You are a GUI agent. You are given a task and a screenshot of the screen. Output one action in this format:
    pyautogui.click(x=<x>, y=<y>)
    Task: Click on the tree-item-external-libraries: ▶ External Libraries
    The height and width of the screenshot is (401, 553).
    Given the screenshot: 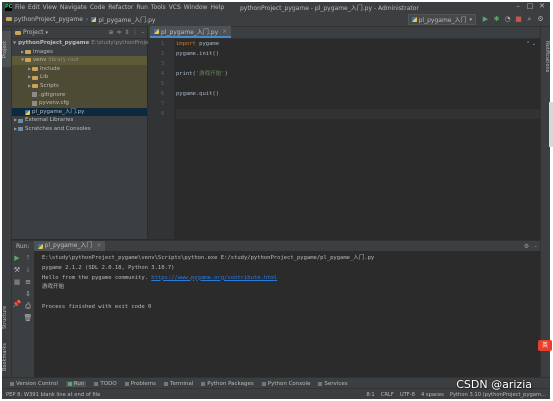 What is the action you would take?
    pyautogui.click(x=79, y=120)
    